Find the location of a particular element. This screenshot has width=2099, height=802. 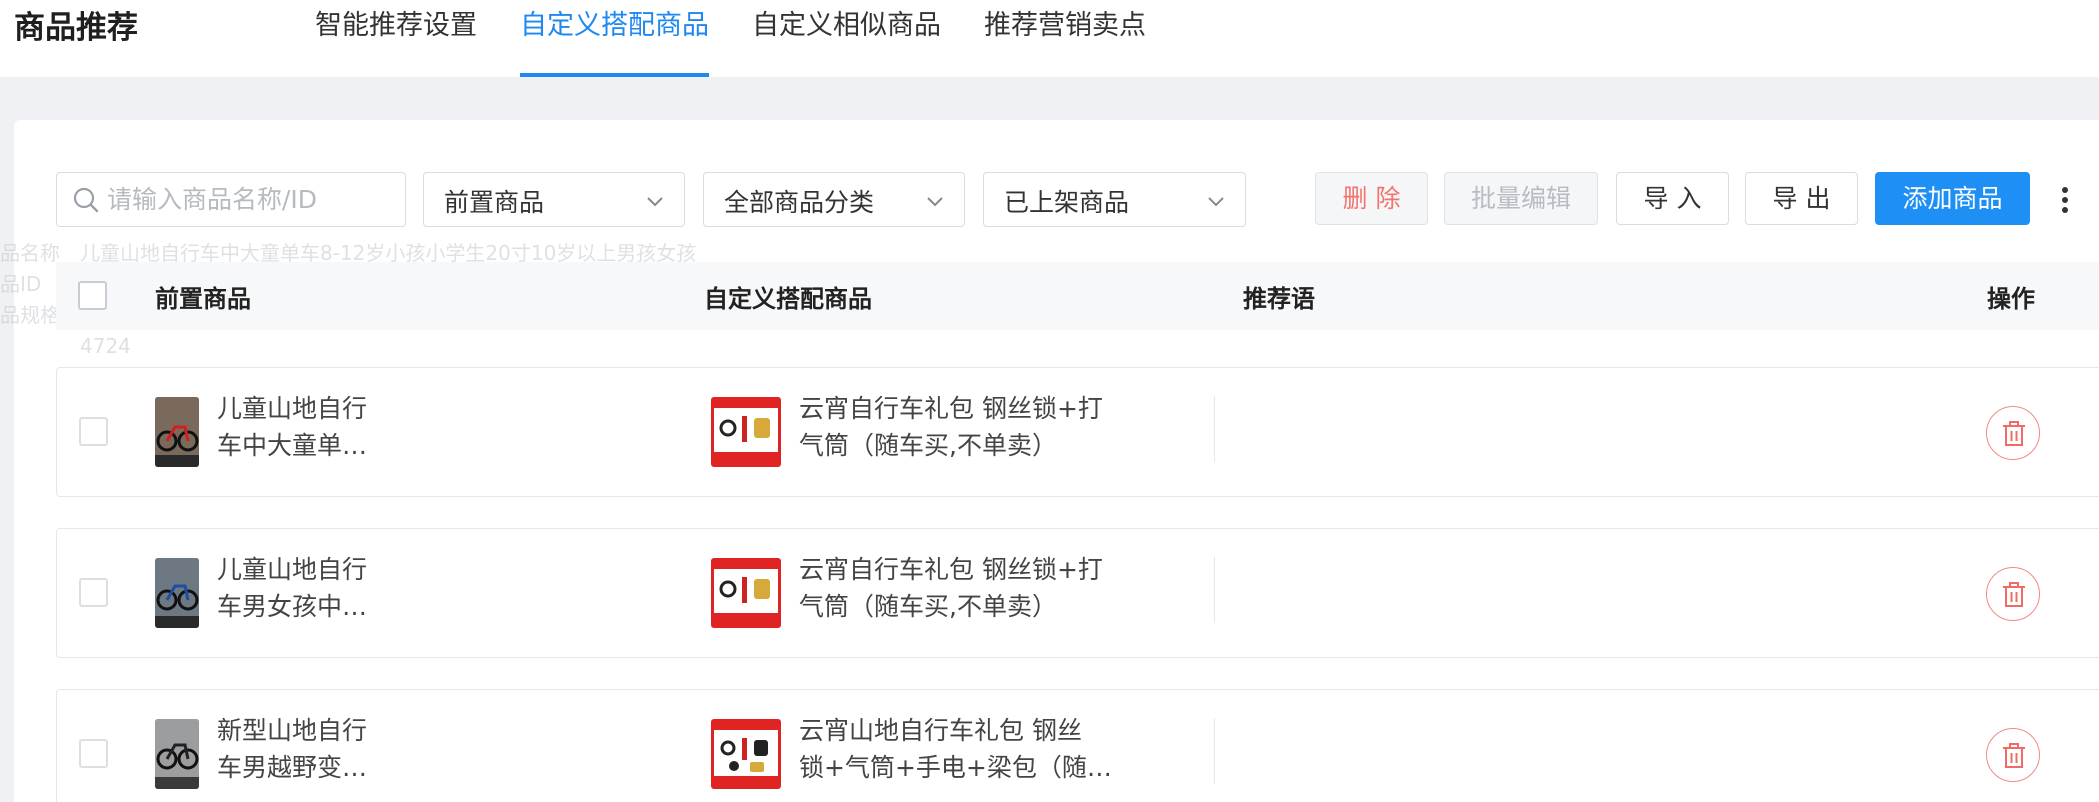

status-value: 已上架商品 is located at coordinates (1067, 202).